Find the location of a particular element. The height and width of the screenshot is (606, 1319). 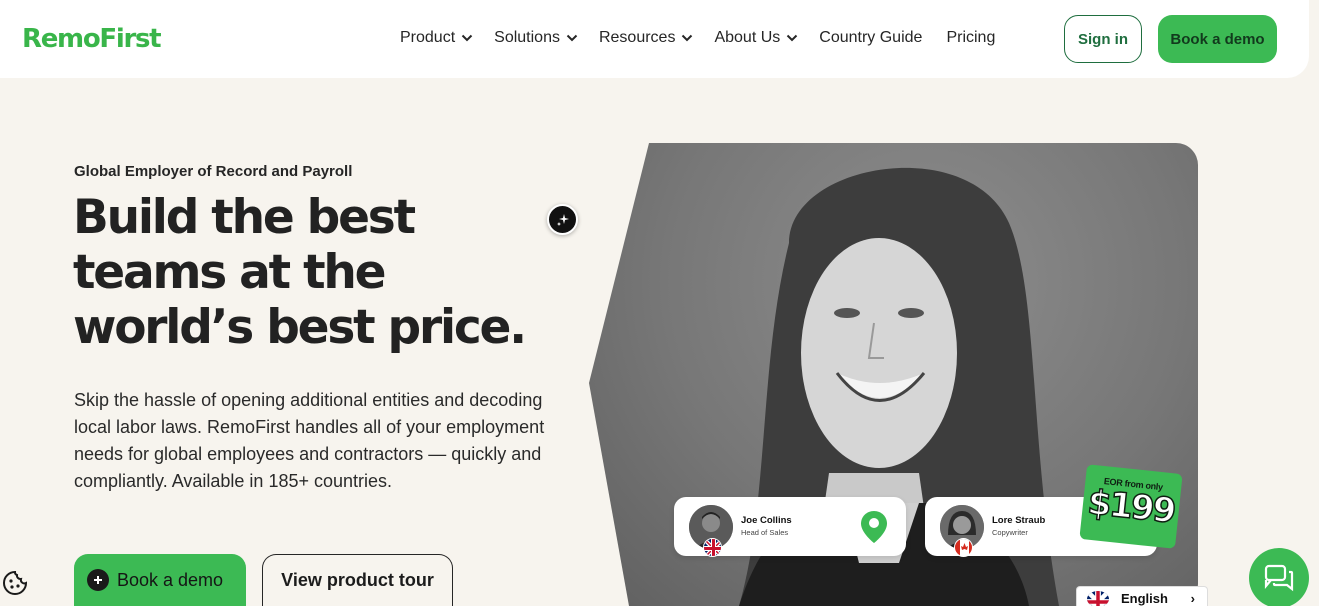

nav-item-label: Product is located at coordinates (428, 37).